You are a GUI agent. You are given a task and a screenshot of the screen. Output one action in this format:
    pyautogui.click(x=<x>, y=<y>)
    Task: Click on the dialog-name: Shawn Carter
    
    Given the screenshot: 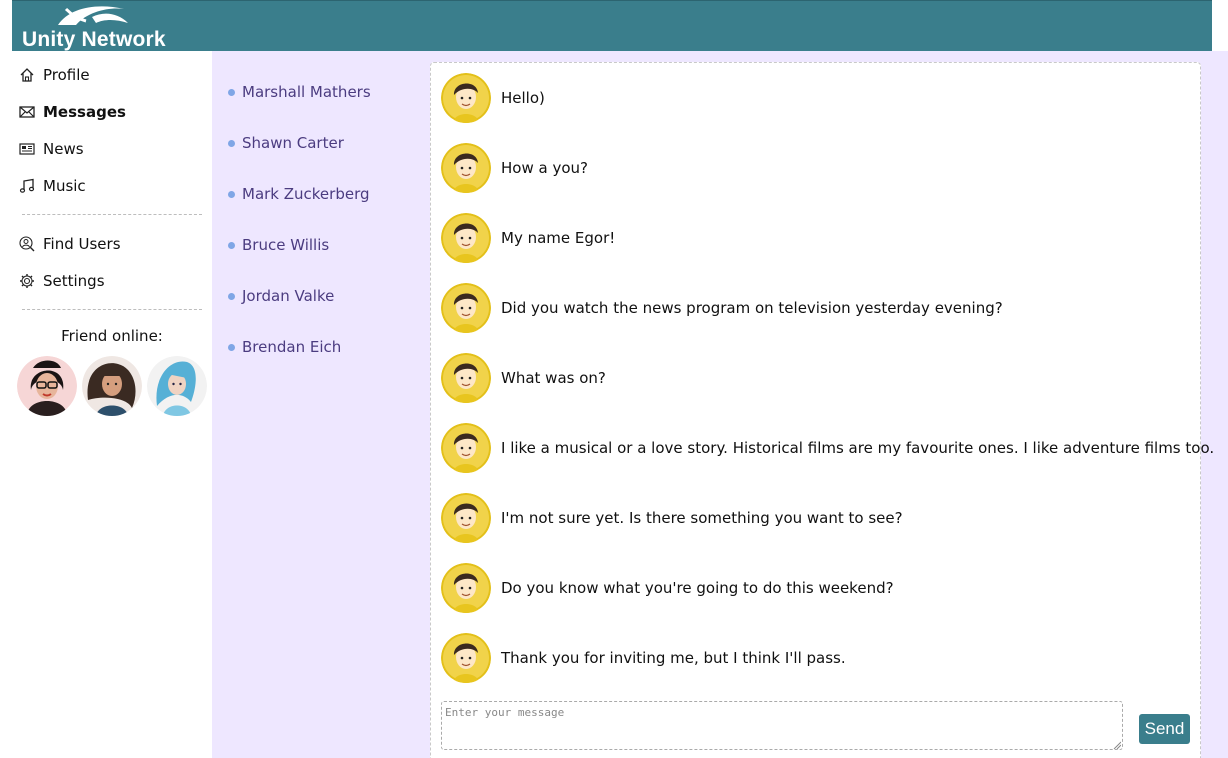 What is the action you would take?
    pyautogui.click(x=293, y=143)
    